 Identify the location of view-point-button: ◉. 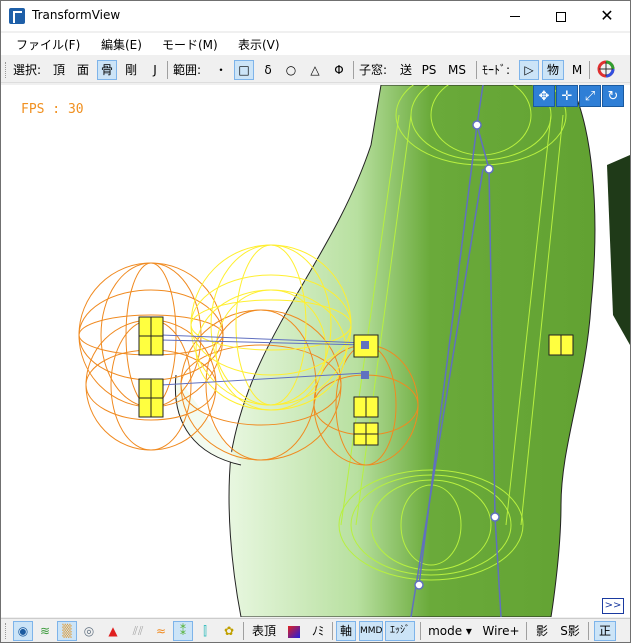
(23, 631).